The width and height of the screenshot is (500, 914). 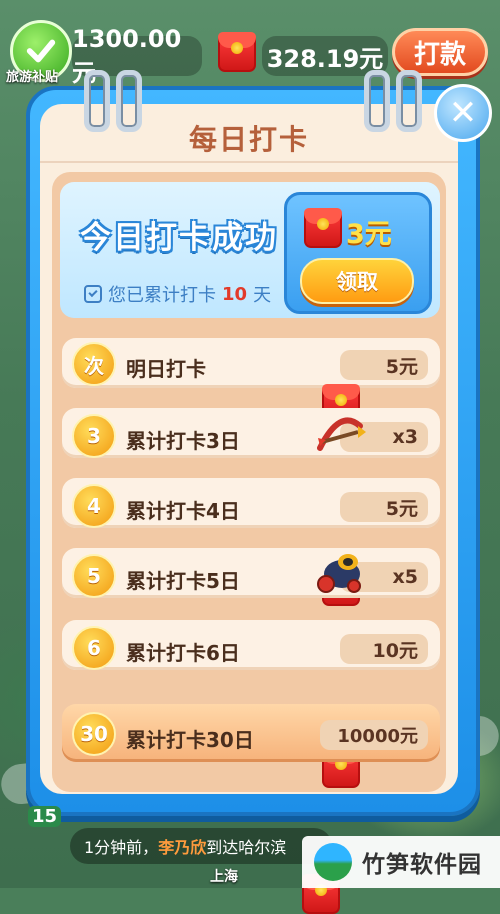 What do you see at coordinates (248, 139) in the screenshot?
I see `modal-title: 每日打卡` at bounding box center [248, 139].